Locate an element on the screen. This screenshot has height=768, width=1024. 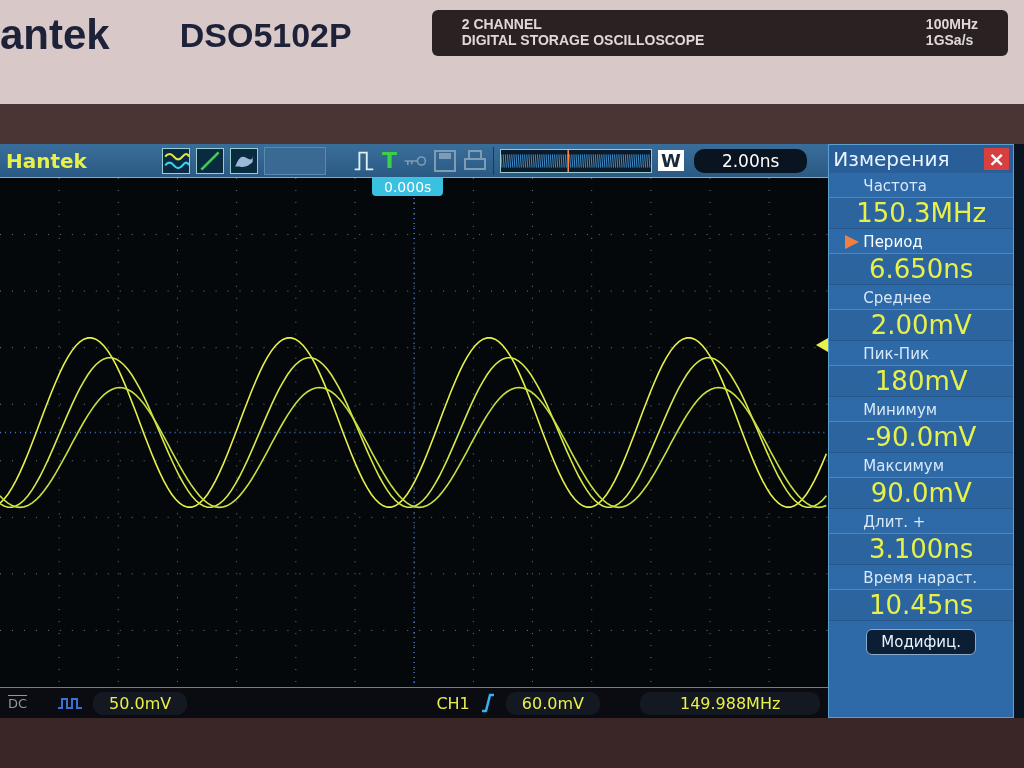
channel-label: 2 CHANNEL is located at coordinates (502, 24).